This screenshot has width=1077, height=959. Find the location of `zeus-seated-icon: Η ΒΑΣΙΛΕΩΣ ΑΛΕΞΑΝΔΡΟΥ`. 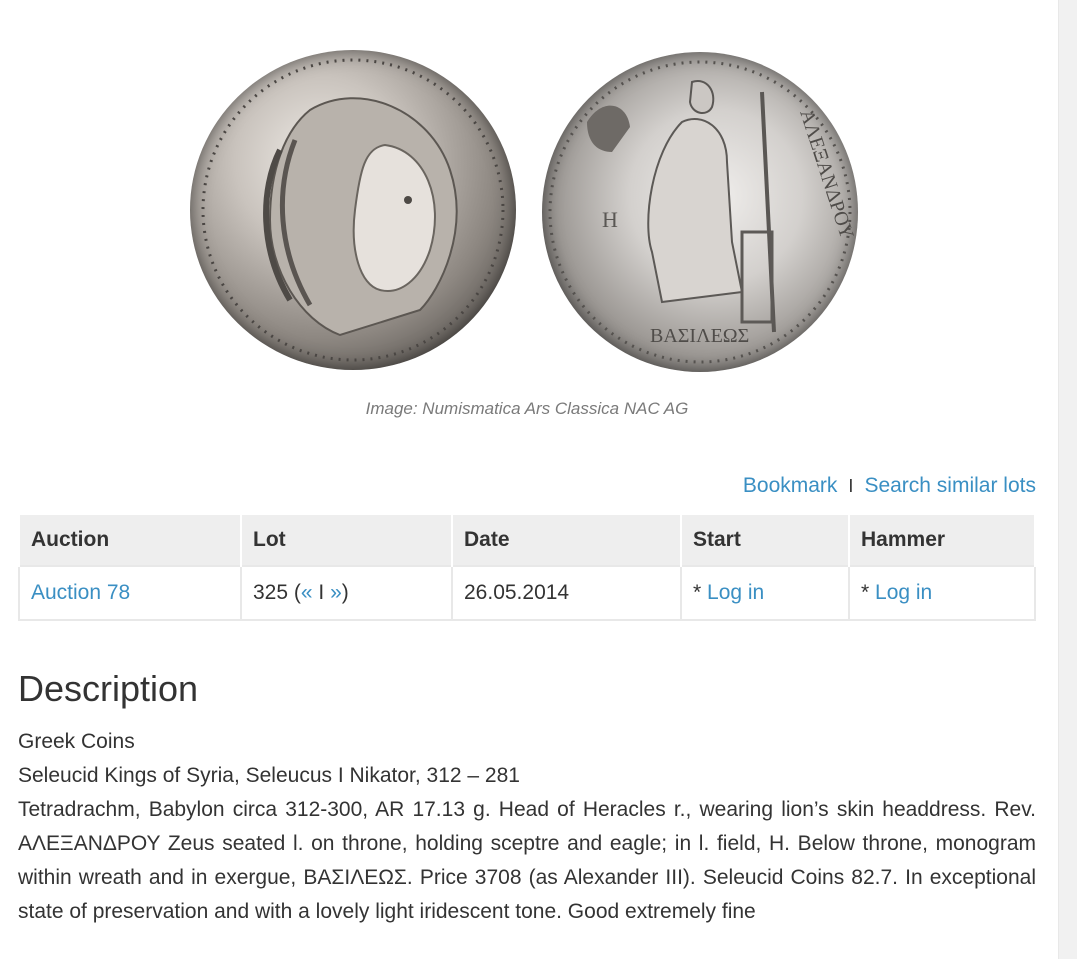

zeus-seated-icon: Η ΒΑΣΙΛΕΩΣ ΑΛΕΞΑΝΔΡΟΥ is located at coordinates (703, 212).